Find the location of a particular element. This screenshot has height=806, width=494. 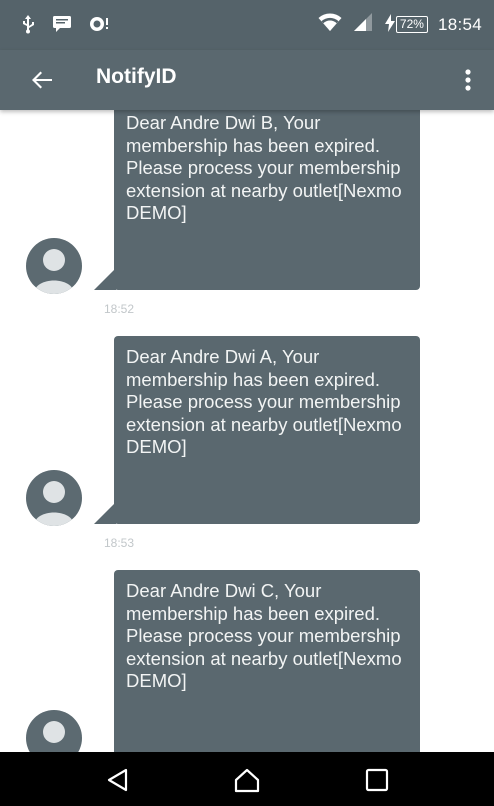

app-bar: NotifyID is located at coordinates (247, 80).